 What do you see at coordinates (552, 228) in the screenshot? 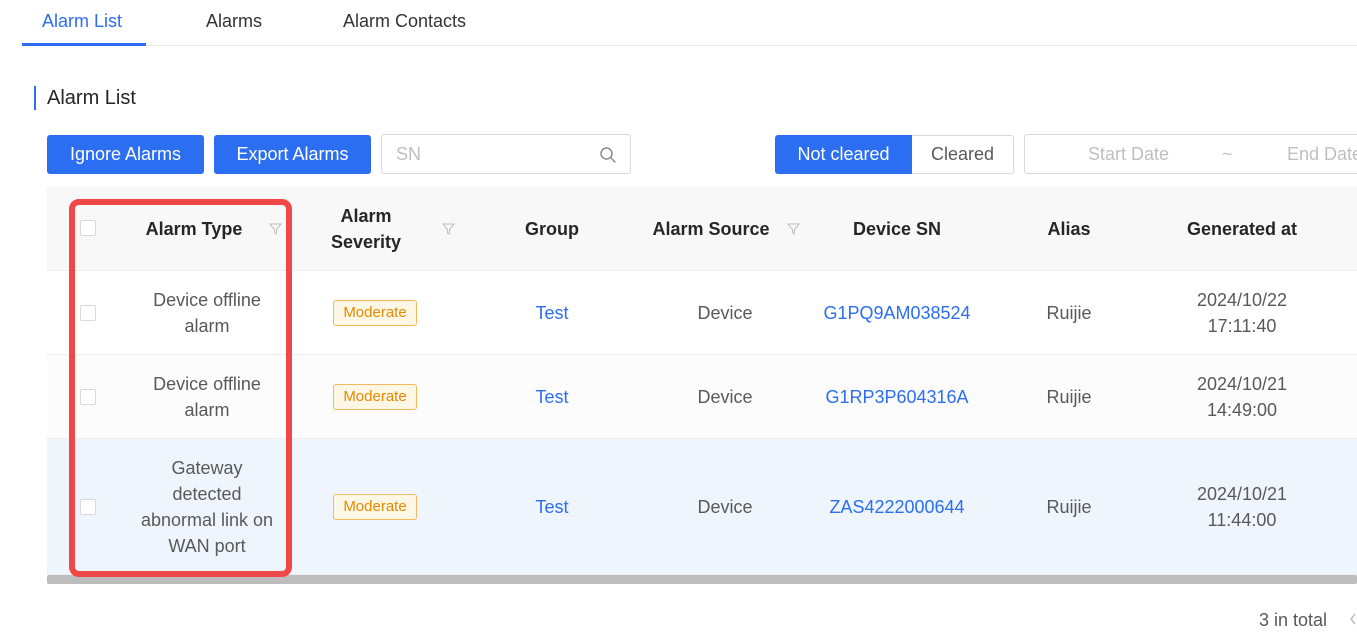
I see `column-header-group: Group` at bounding box center [552, 228].